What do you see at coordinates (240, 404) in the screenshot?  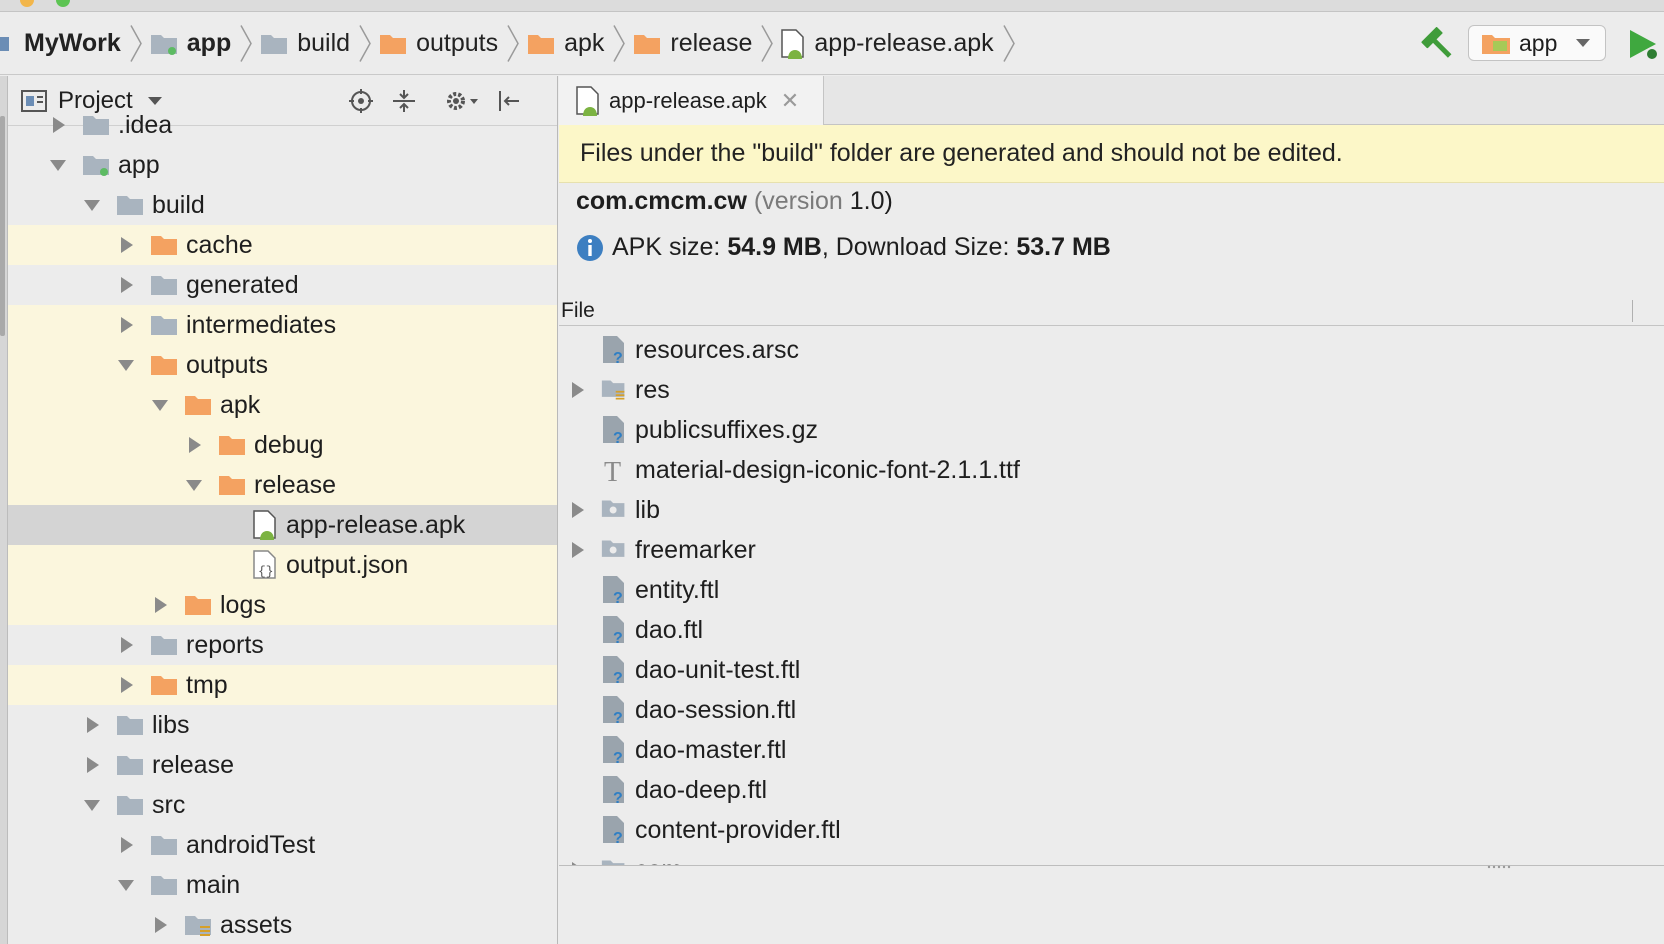 I see `tree-node-label: apk` at bounding box center [240, 404].